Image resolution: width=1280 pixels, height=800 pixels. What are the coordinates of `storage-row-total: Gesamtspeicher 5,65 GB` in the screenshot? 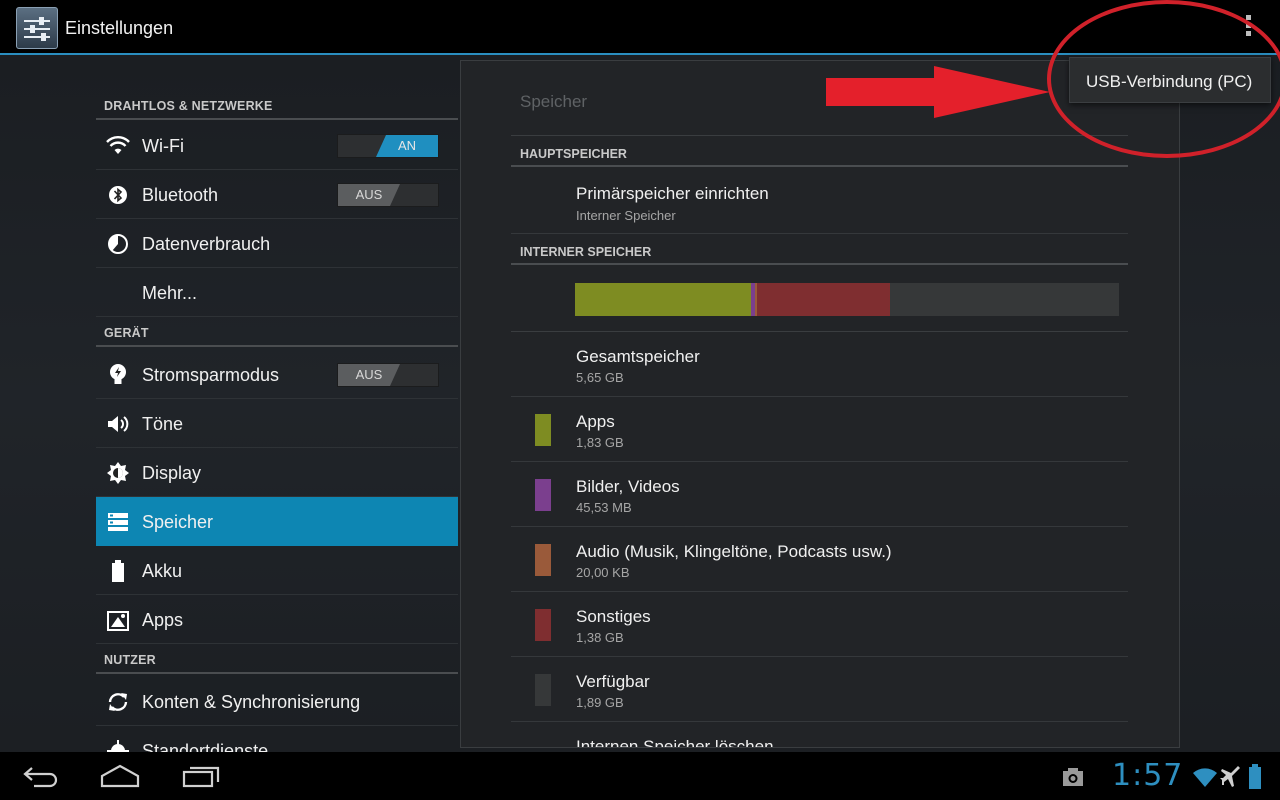 It's located at (819, 364).